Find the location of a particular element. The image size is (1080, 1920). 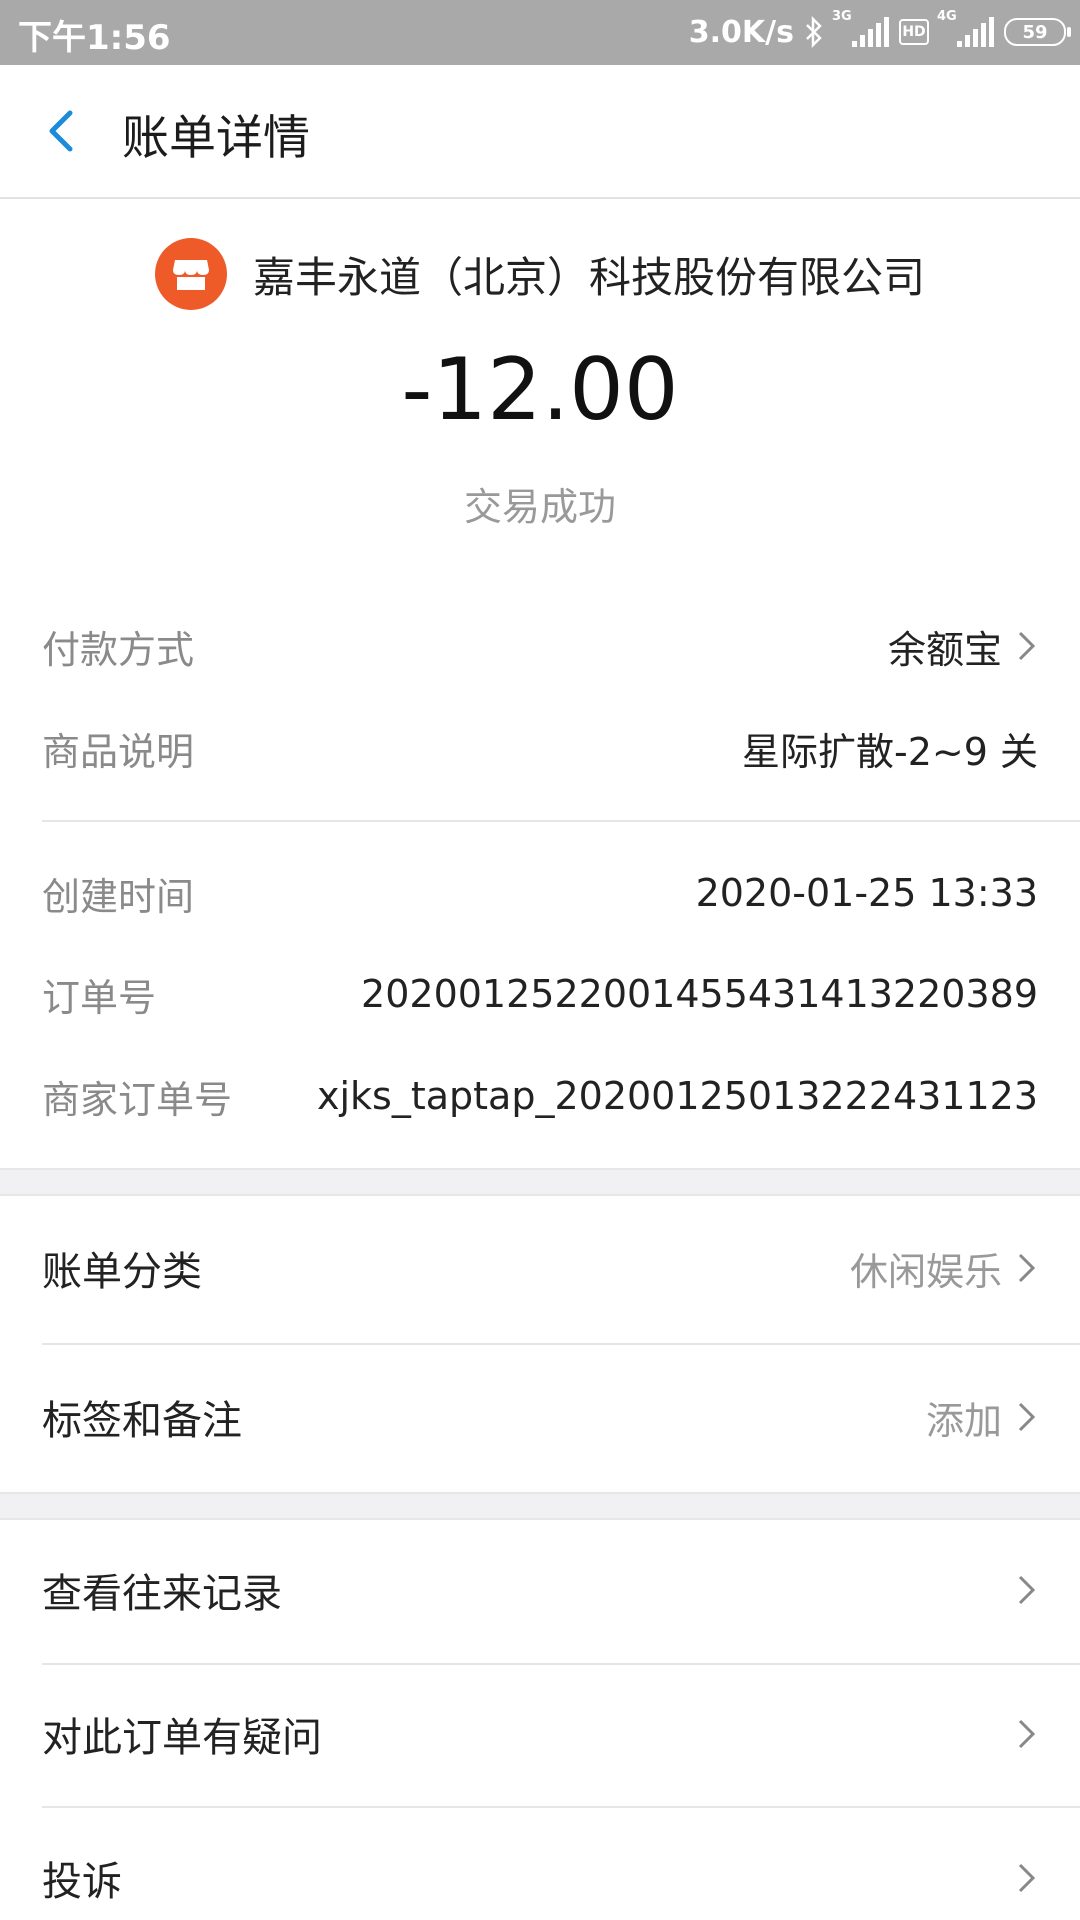

detail-label: 付款方式 is located at coordinates (118, 649).